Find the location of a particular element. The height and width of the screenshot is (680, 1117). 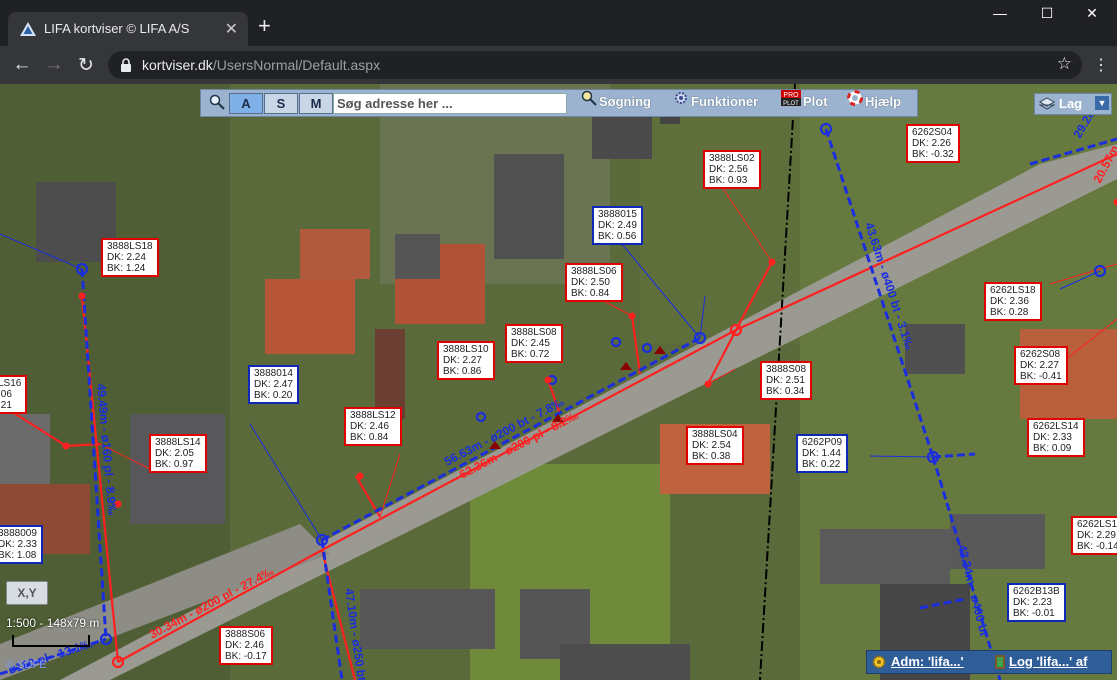

svg-text: PRO is located at coordinates (791, 95).